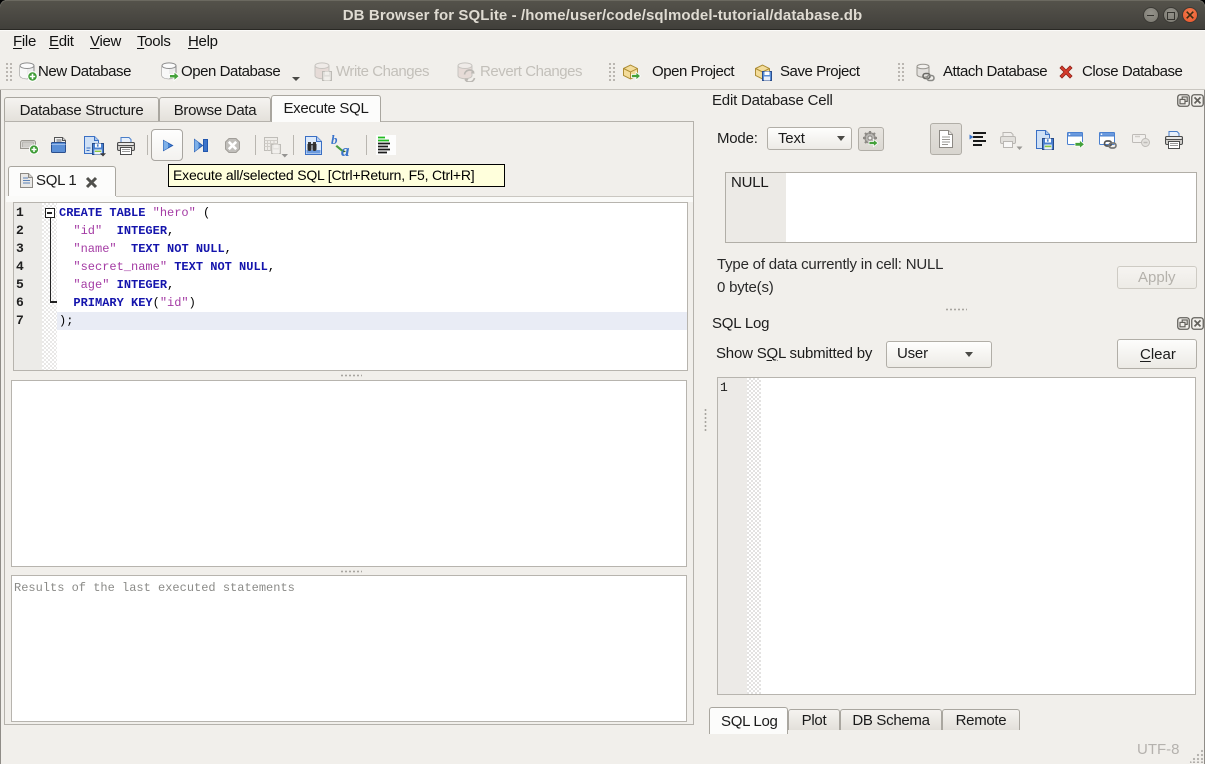 This screenshot has height=764, width=1205. What do you see at coordinates (334, 140) in the screenshot?
I see `svg-text: b` at bounding box center [334, 140].